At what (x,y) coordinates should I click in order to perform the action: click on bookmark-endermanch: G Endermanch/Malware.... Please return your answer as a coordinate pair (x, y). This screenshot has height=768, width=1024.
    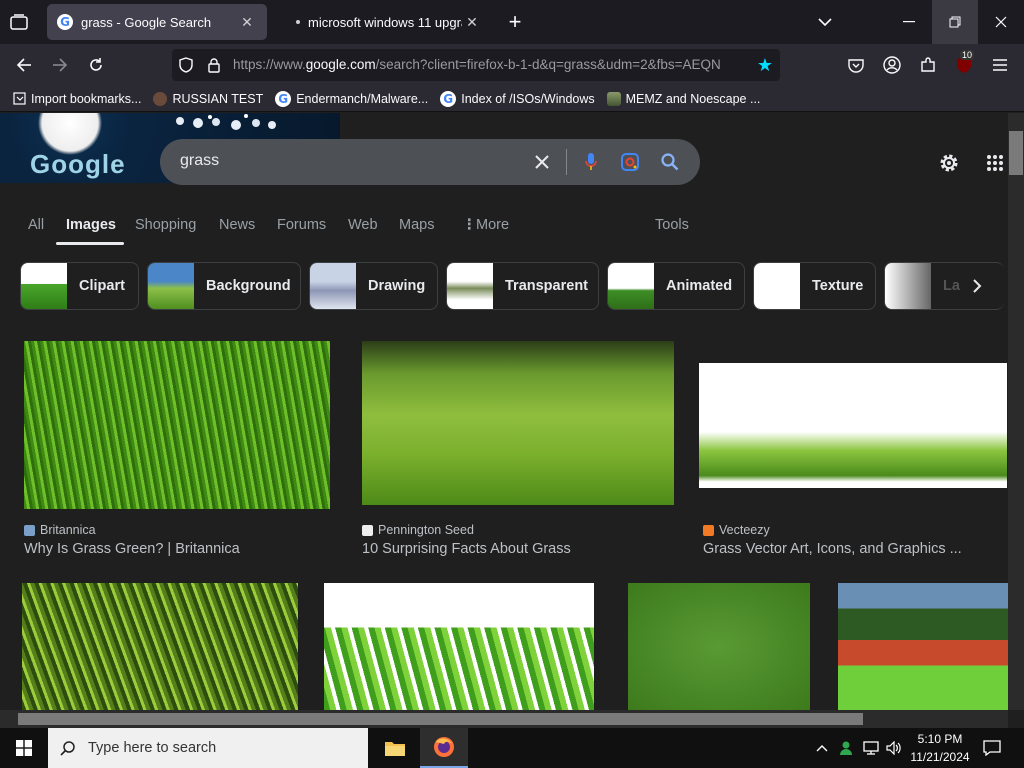
    Looking at the image, I should click on (351, 98).